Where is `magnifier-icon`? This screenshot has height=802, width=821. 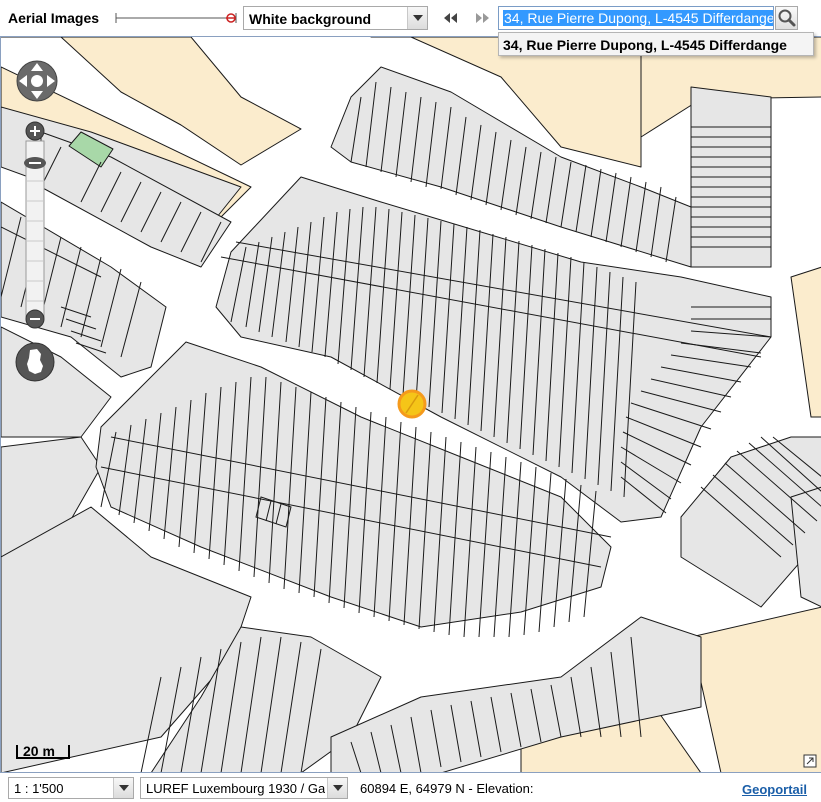
magnifier-icon is located at coordinates (787, 18).